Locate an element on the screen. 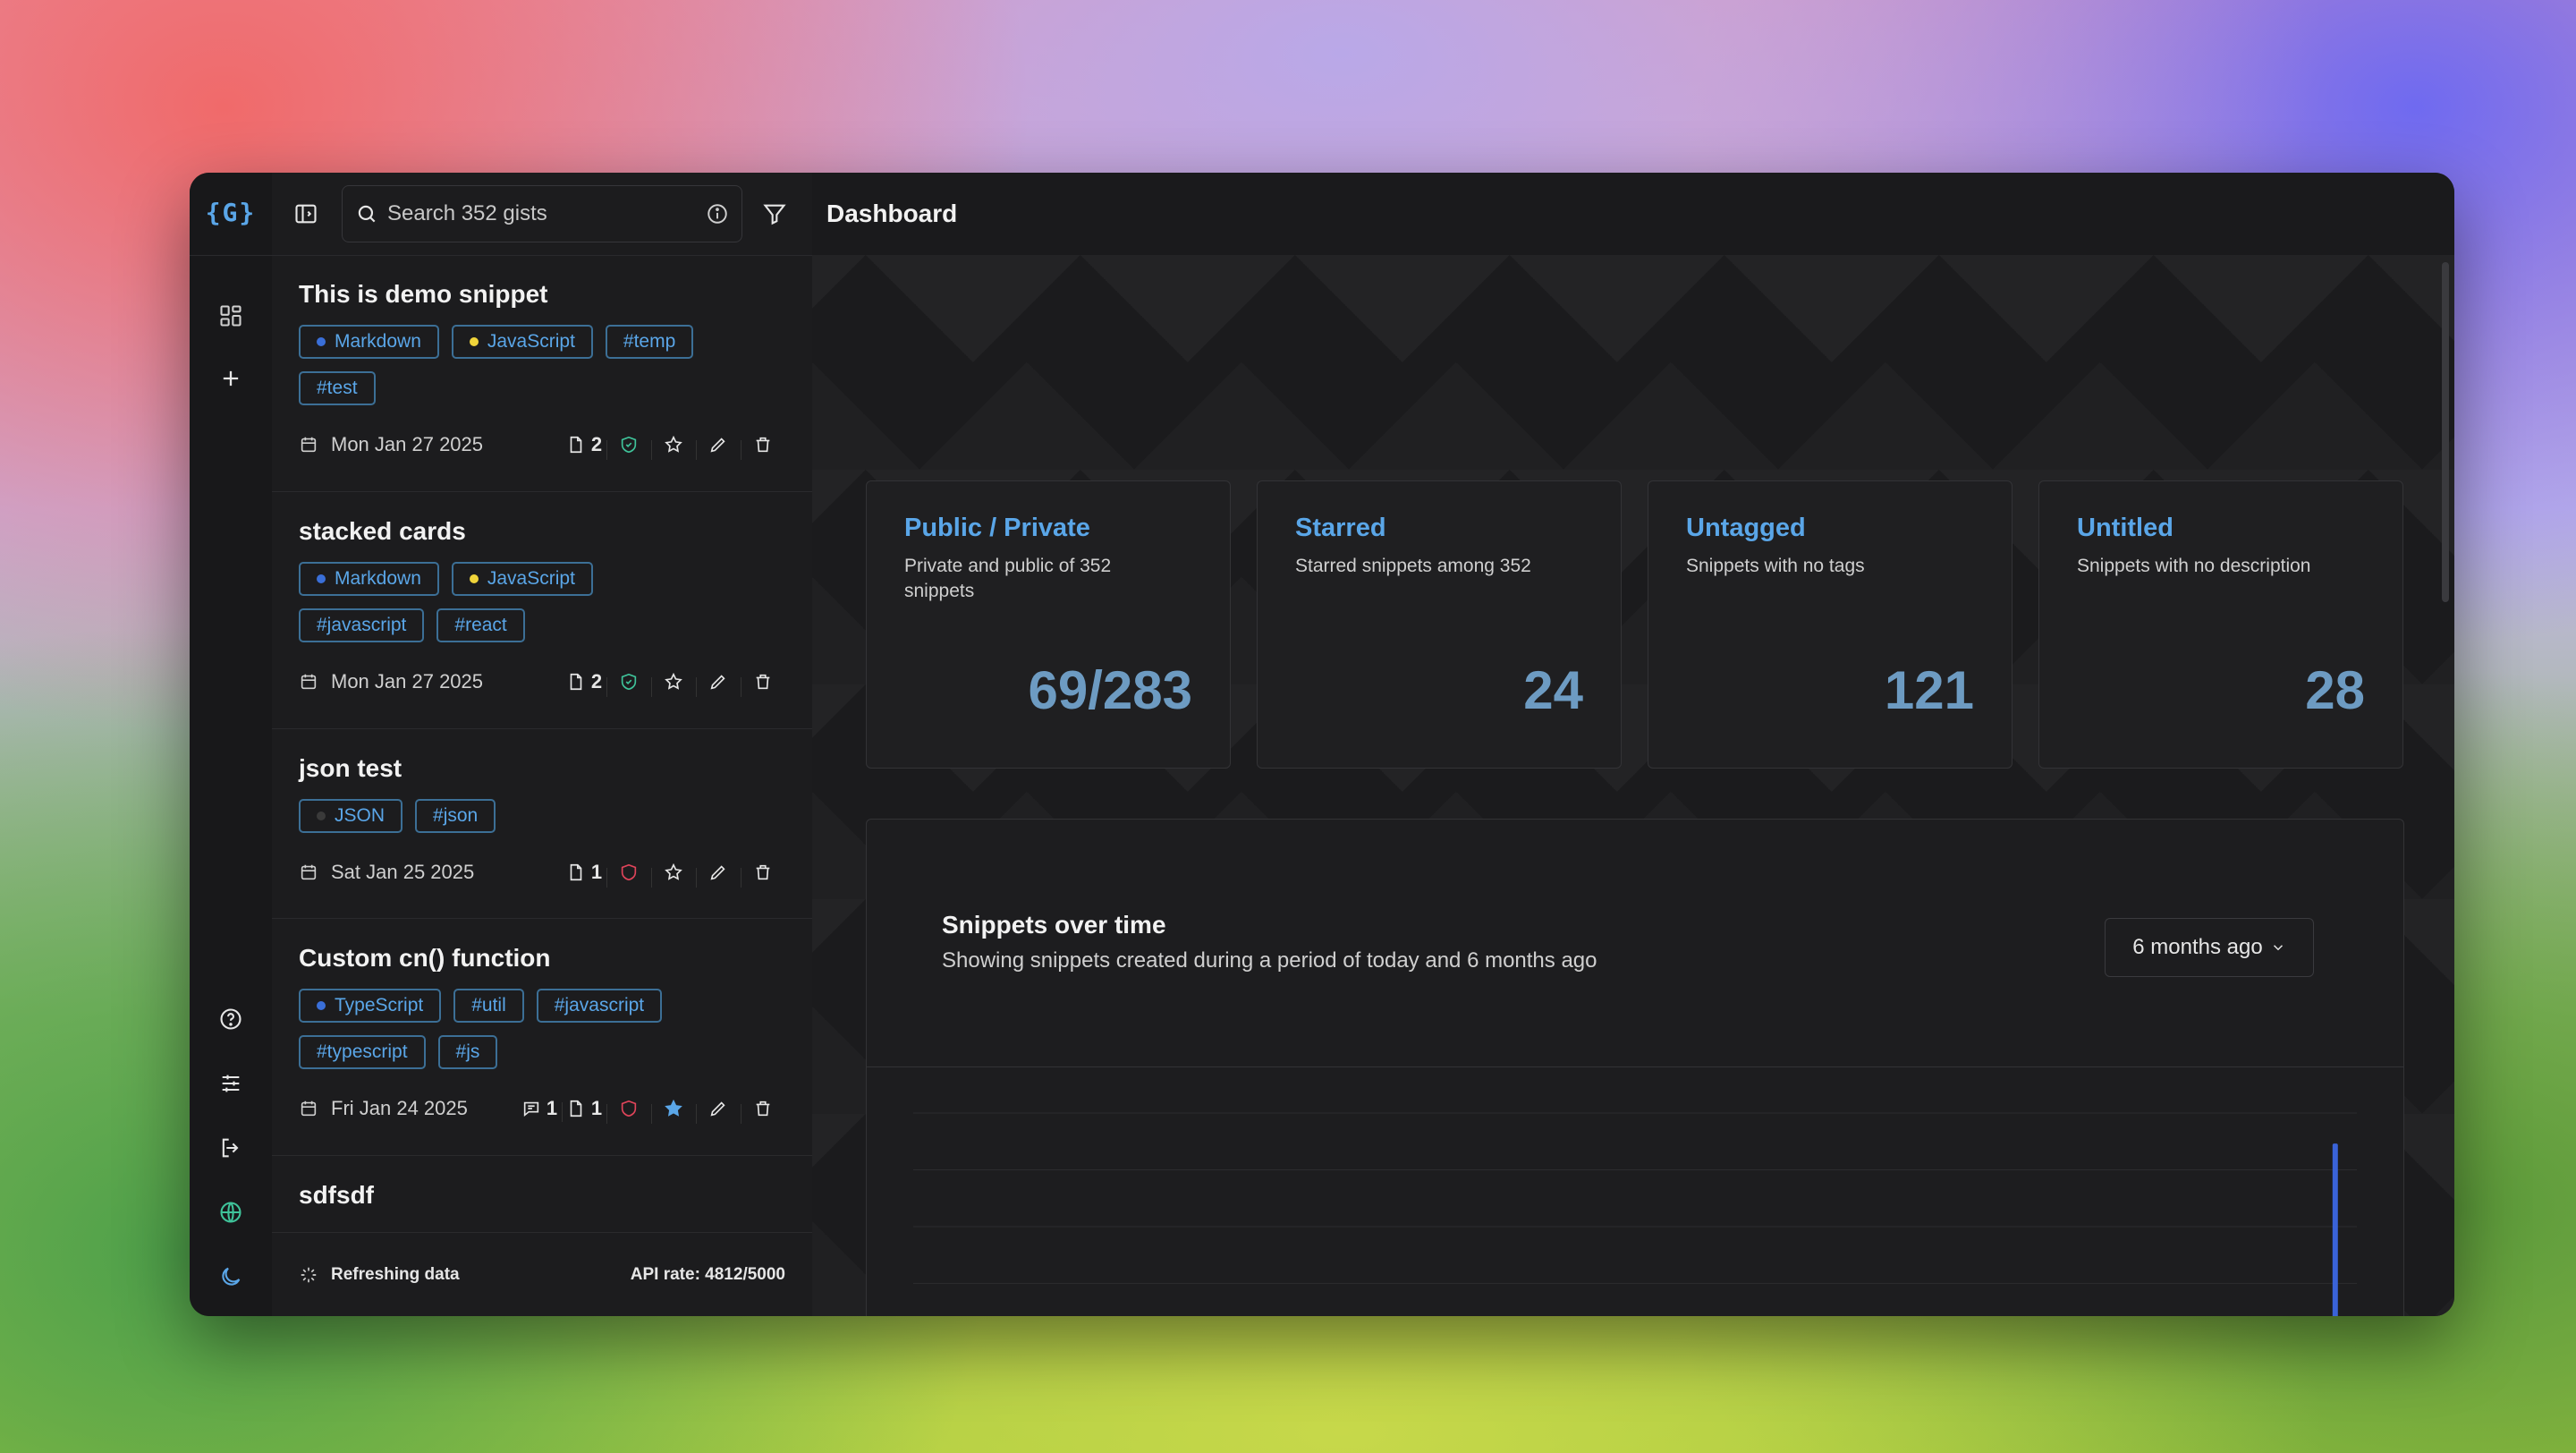 The width and height of the screenshot is (2576, 1453). snippet-title: Custom cn() function is located at coordinates (425, 958).